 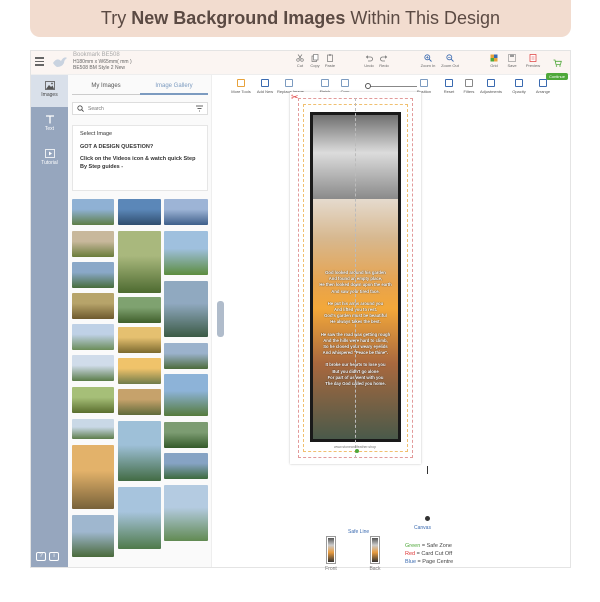 What do you see at coordinates (533, 65) in the screenshot?
I see `preview-label: Preview` at bounding box center [533, 65].